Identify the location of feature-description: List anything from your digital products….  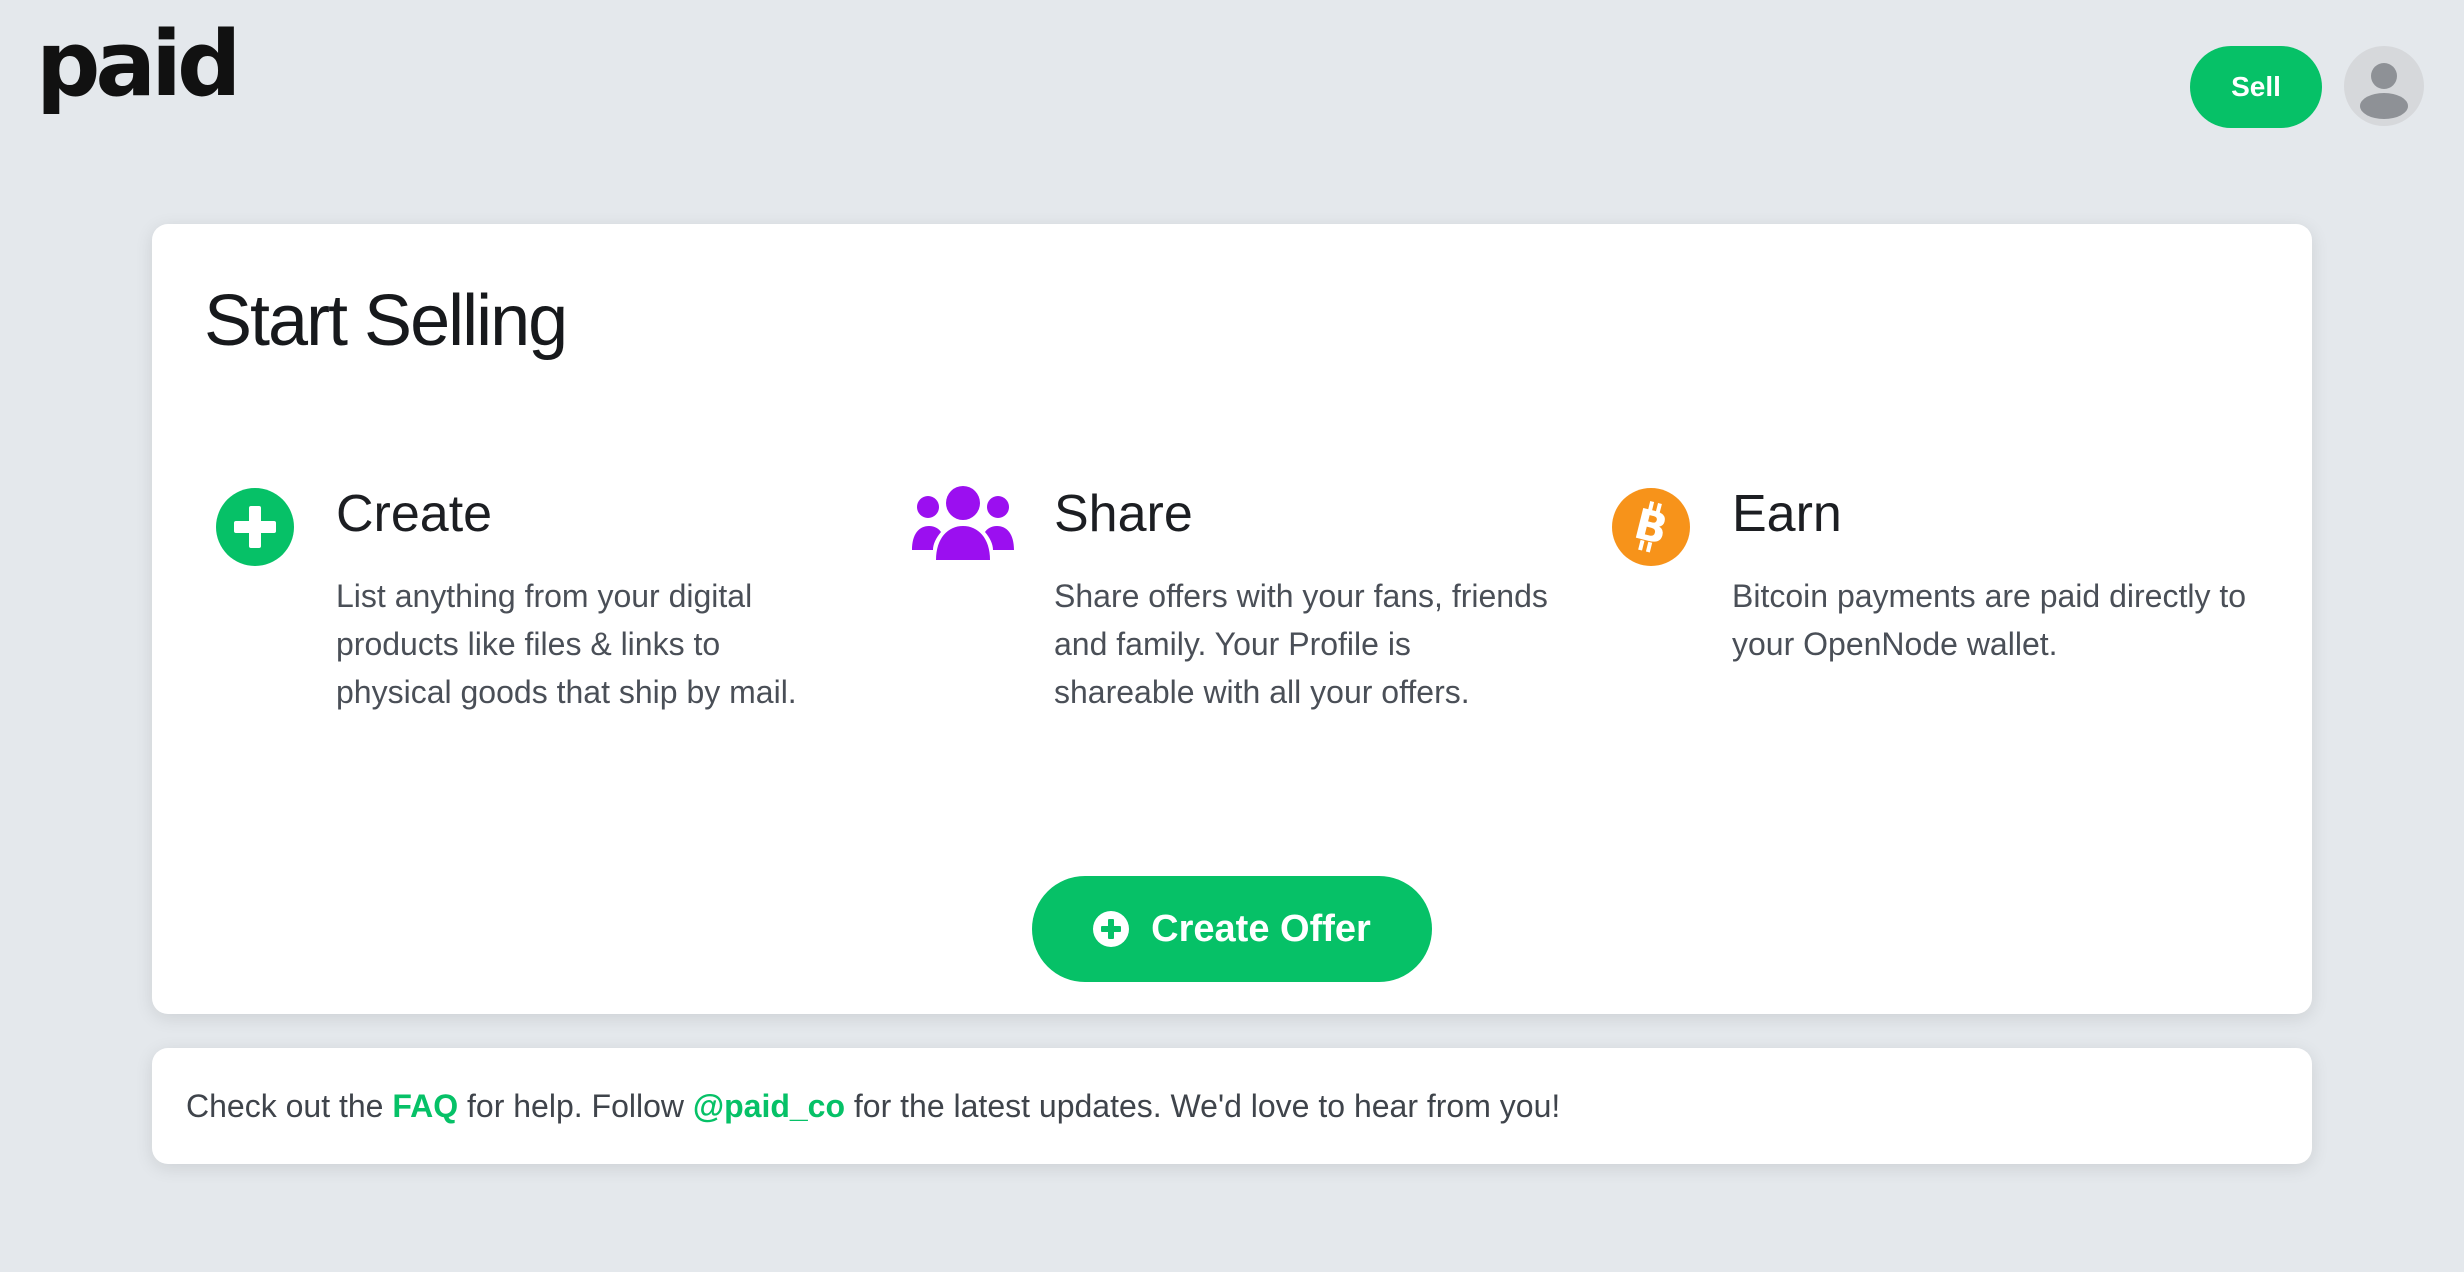
(566, 644).